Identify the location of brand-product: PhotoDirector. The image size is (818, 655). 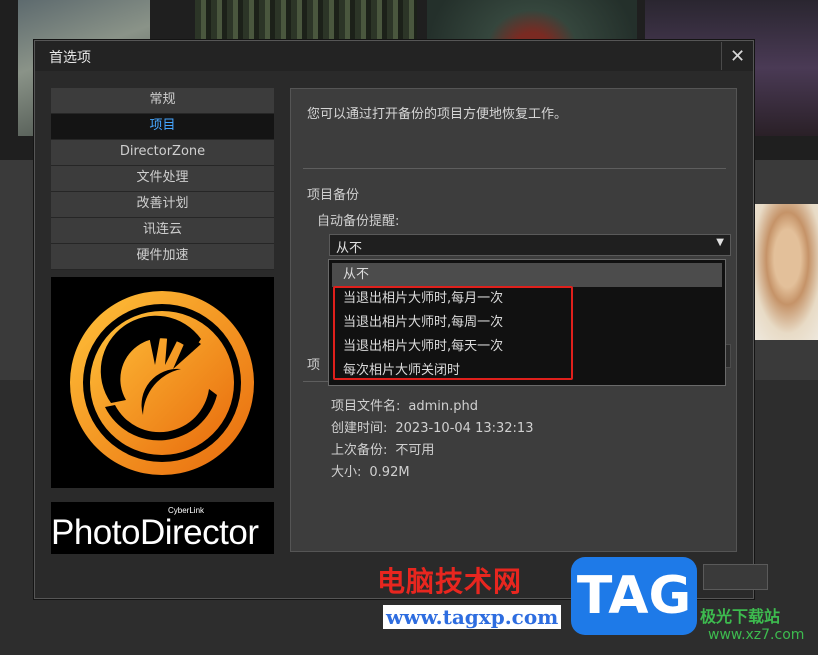
(155, 532).